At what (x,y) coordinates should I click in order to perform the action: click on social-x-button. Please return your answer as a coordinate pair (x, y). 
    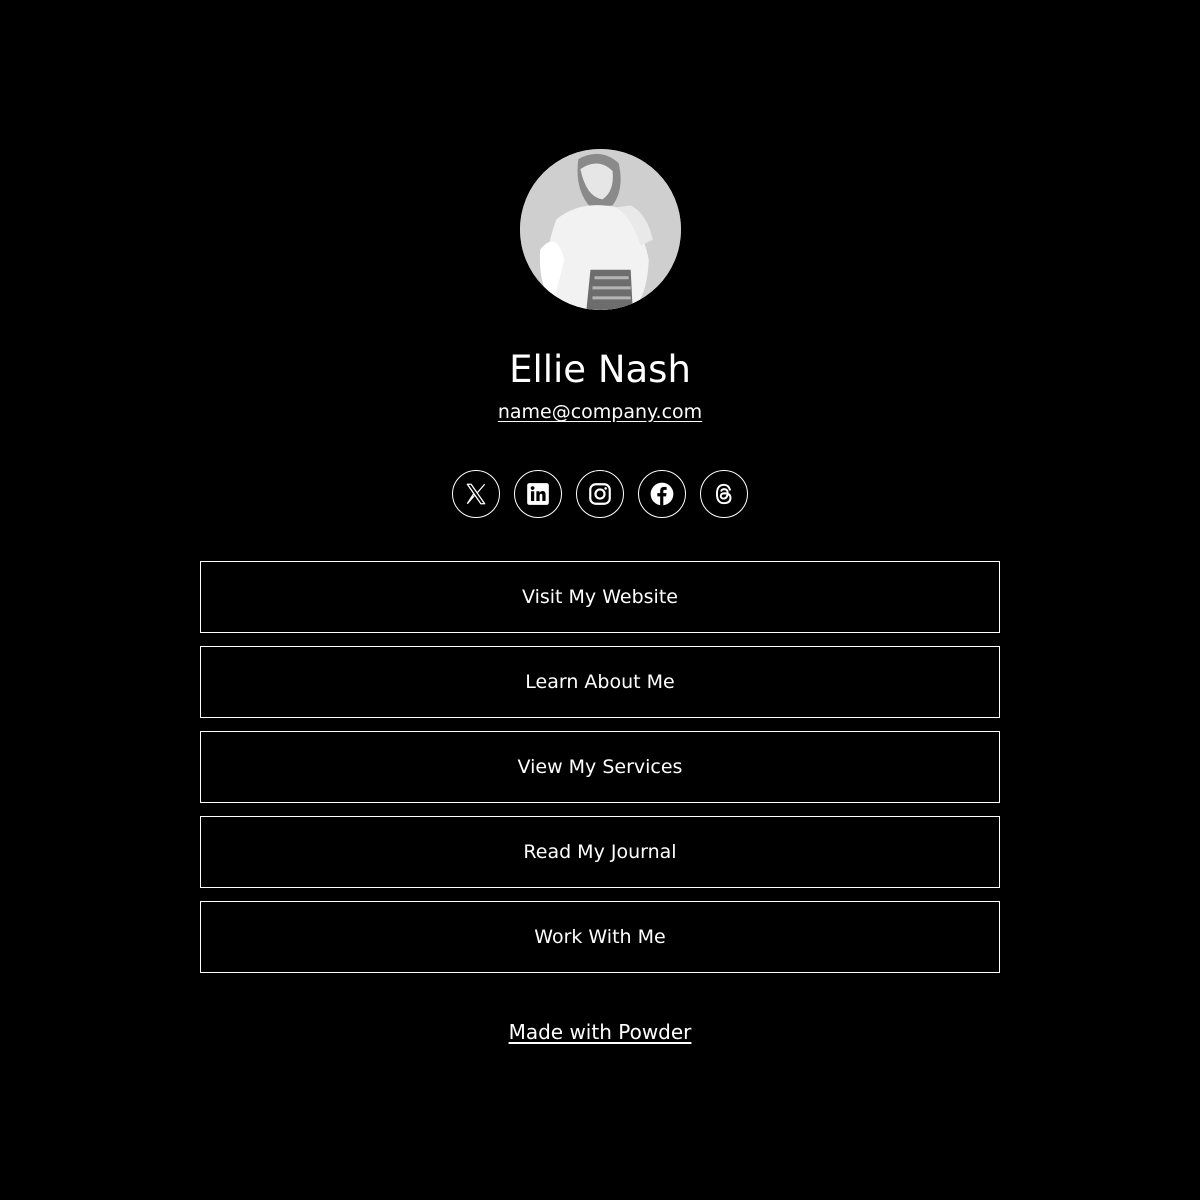
    Looking at the image, I should click on (476, 494).